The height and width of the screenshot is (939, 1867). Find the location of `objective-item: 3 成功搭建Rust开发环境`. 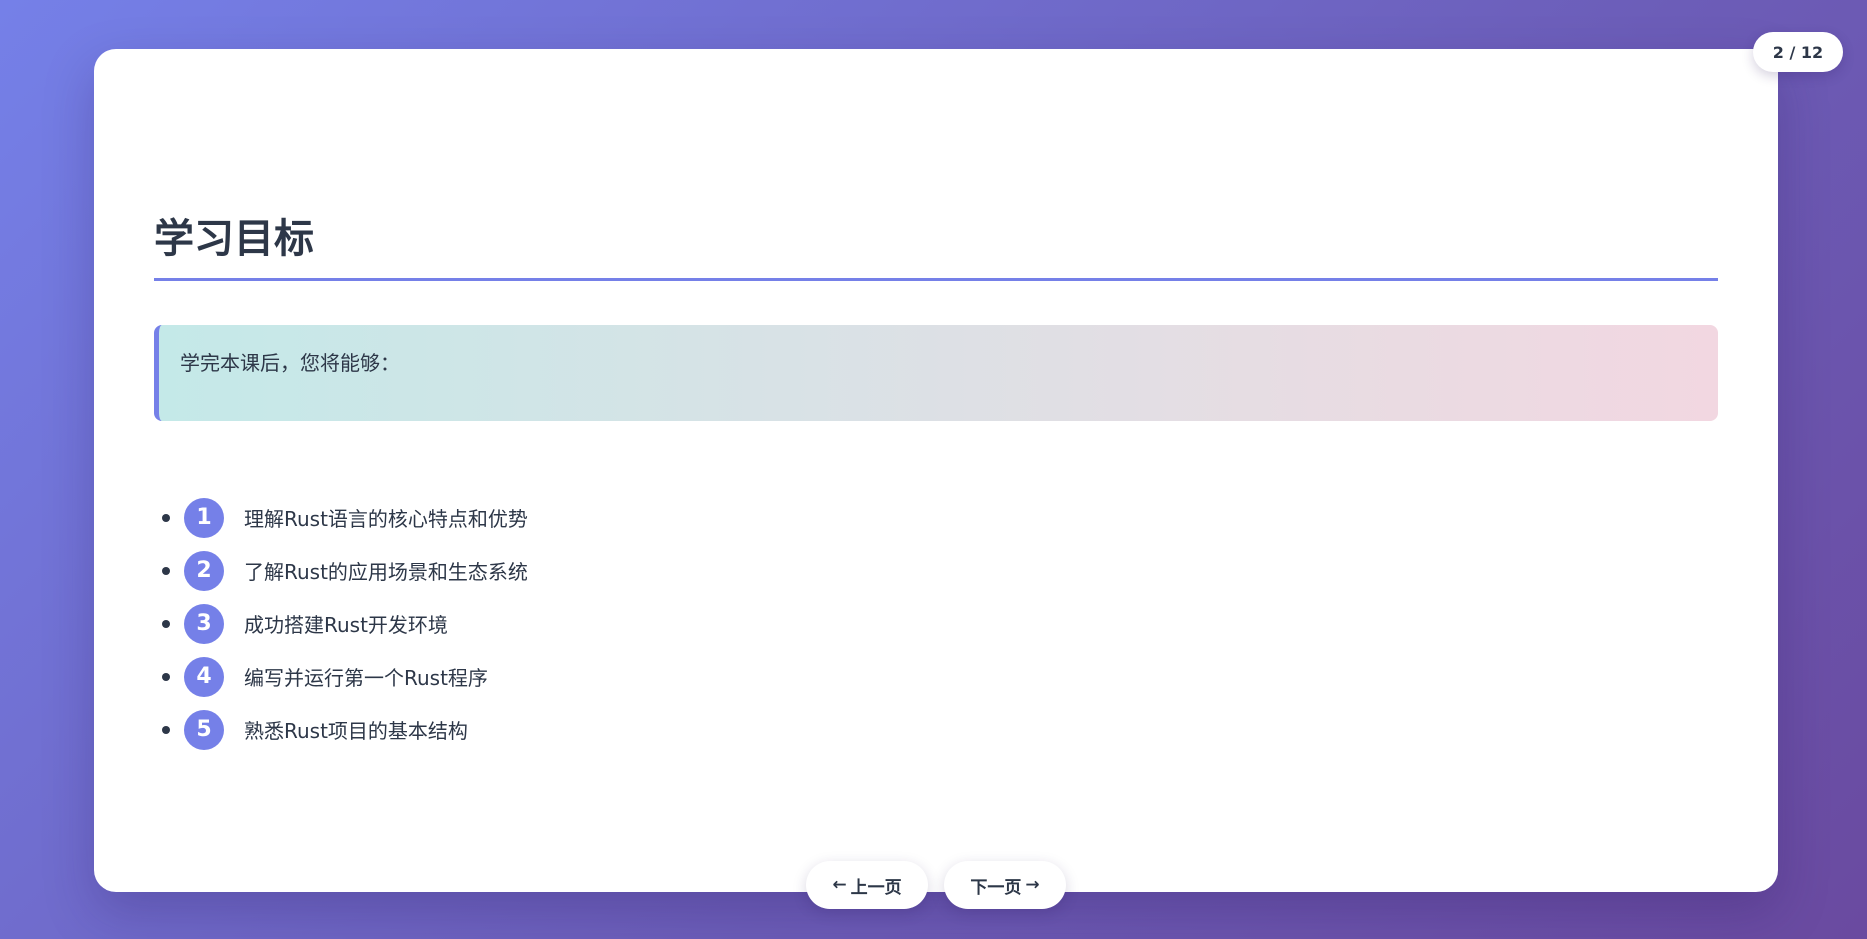

objective-item: 3 成功搭建Rust开发环境 is located at coordinates (654, 623).